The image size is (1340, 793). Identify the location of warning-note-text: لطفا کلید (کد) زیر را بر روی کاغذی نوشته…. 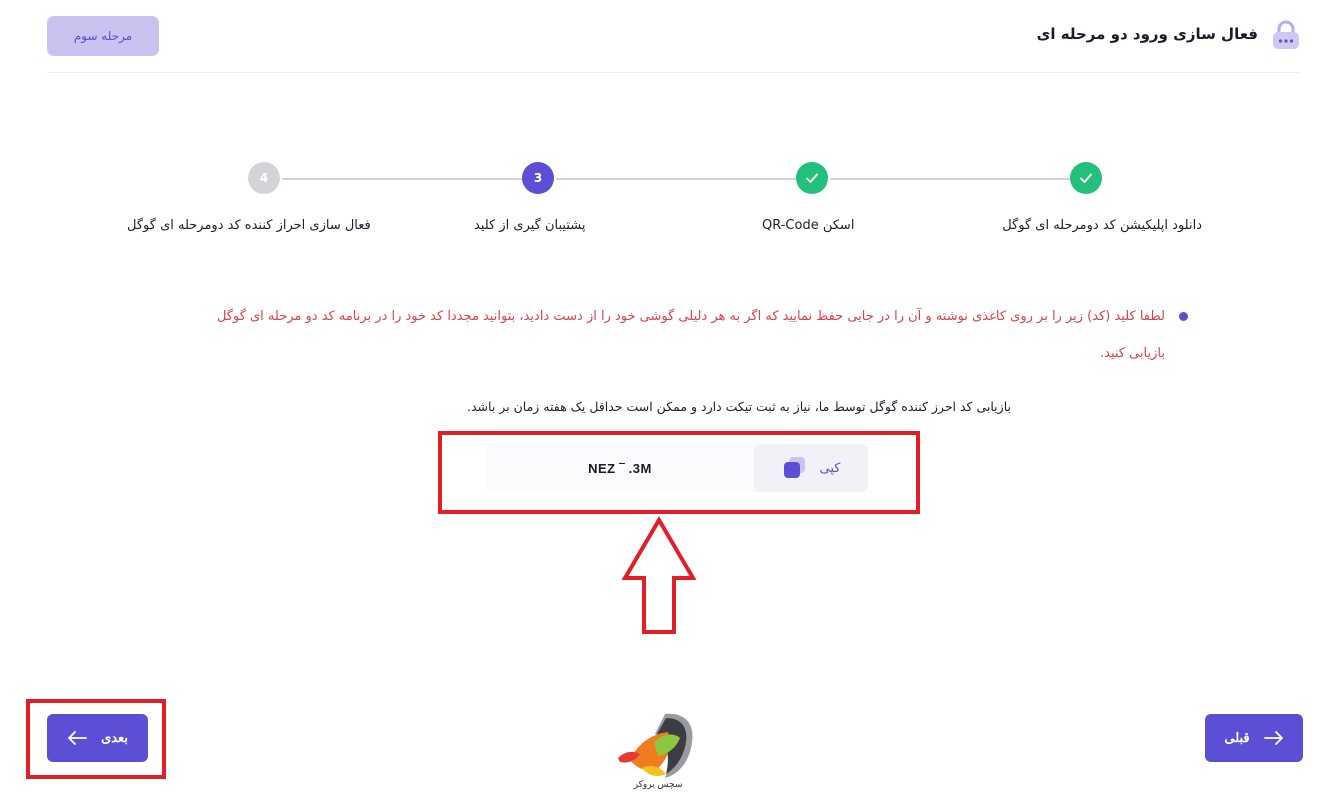
(690, 335).